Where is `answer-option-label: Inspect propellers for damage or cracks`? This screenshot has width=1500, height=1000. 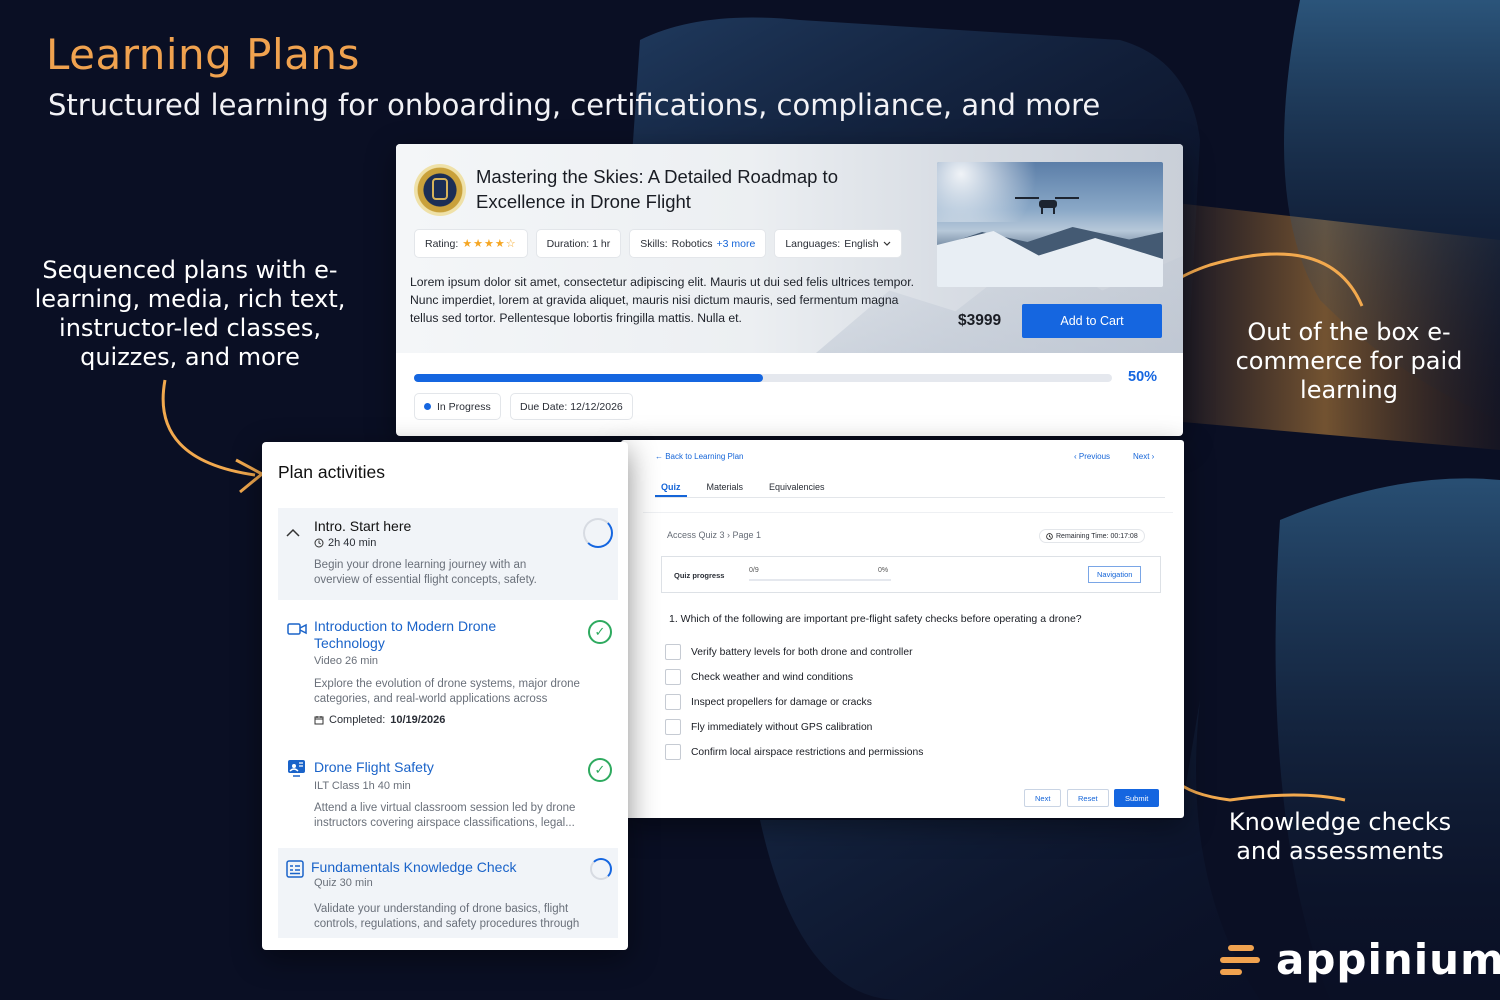
answer-option-label: Inspect propellers for damage or cracks is located at coordinates (781, 702).